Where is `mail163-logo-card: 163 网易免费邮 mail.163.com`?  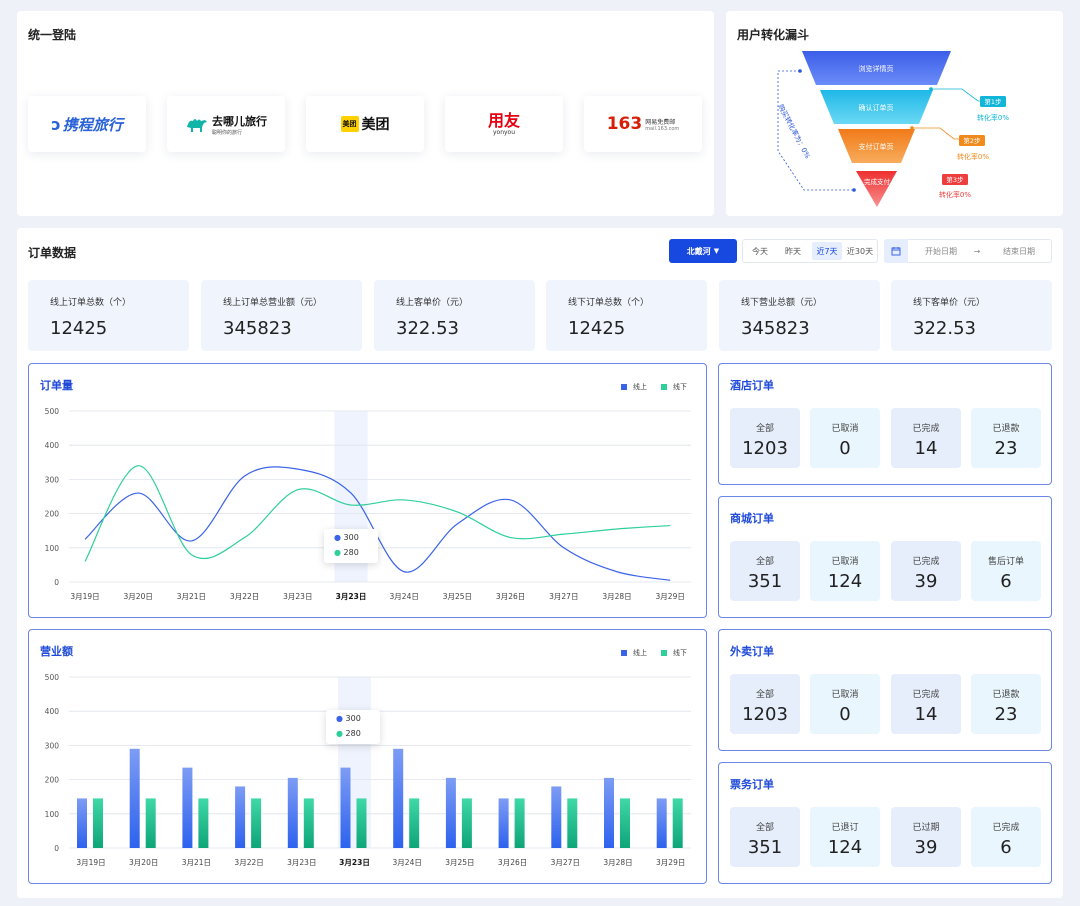
mail163-logo-card: 163 网易免费邮 mail.163.com is located at coordinates (643, 124).